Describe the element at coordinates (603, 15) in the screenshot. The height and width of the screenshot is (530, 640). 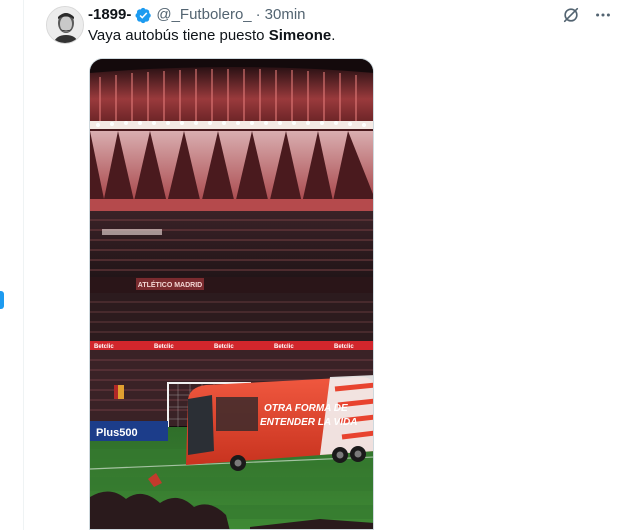
I see `more-icon` at that location.